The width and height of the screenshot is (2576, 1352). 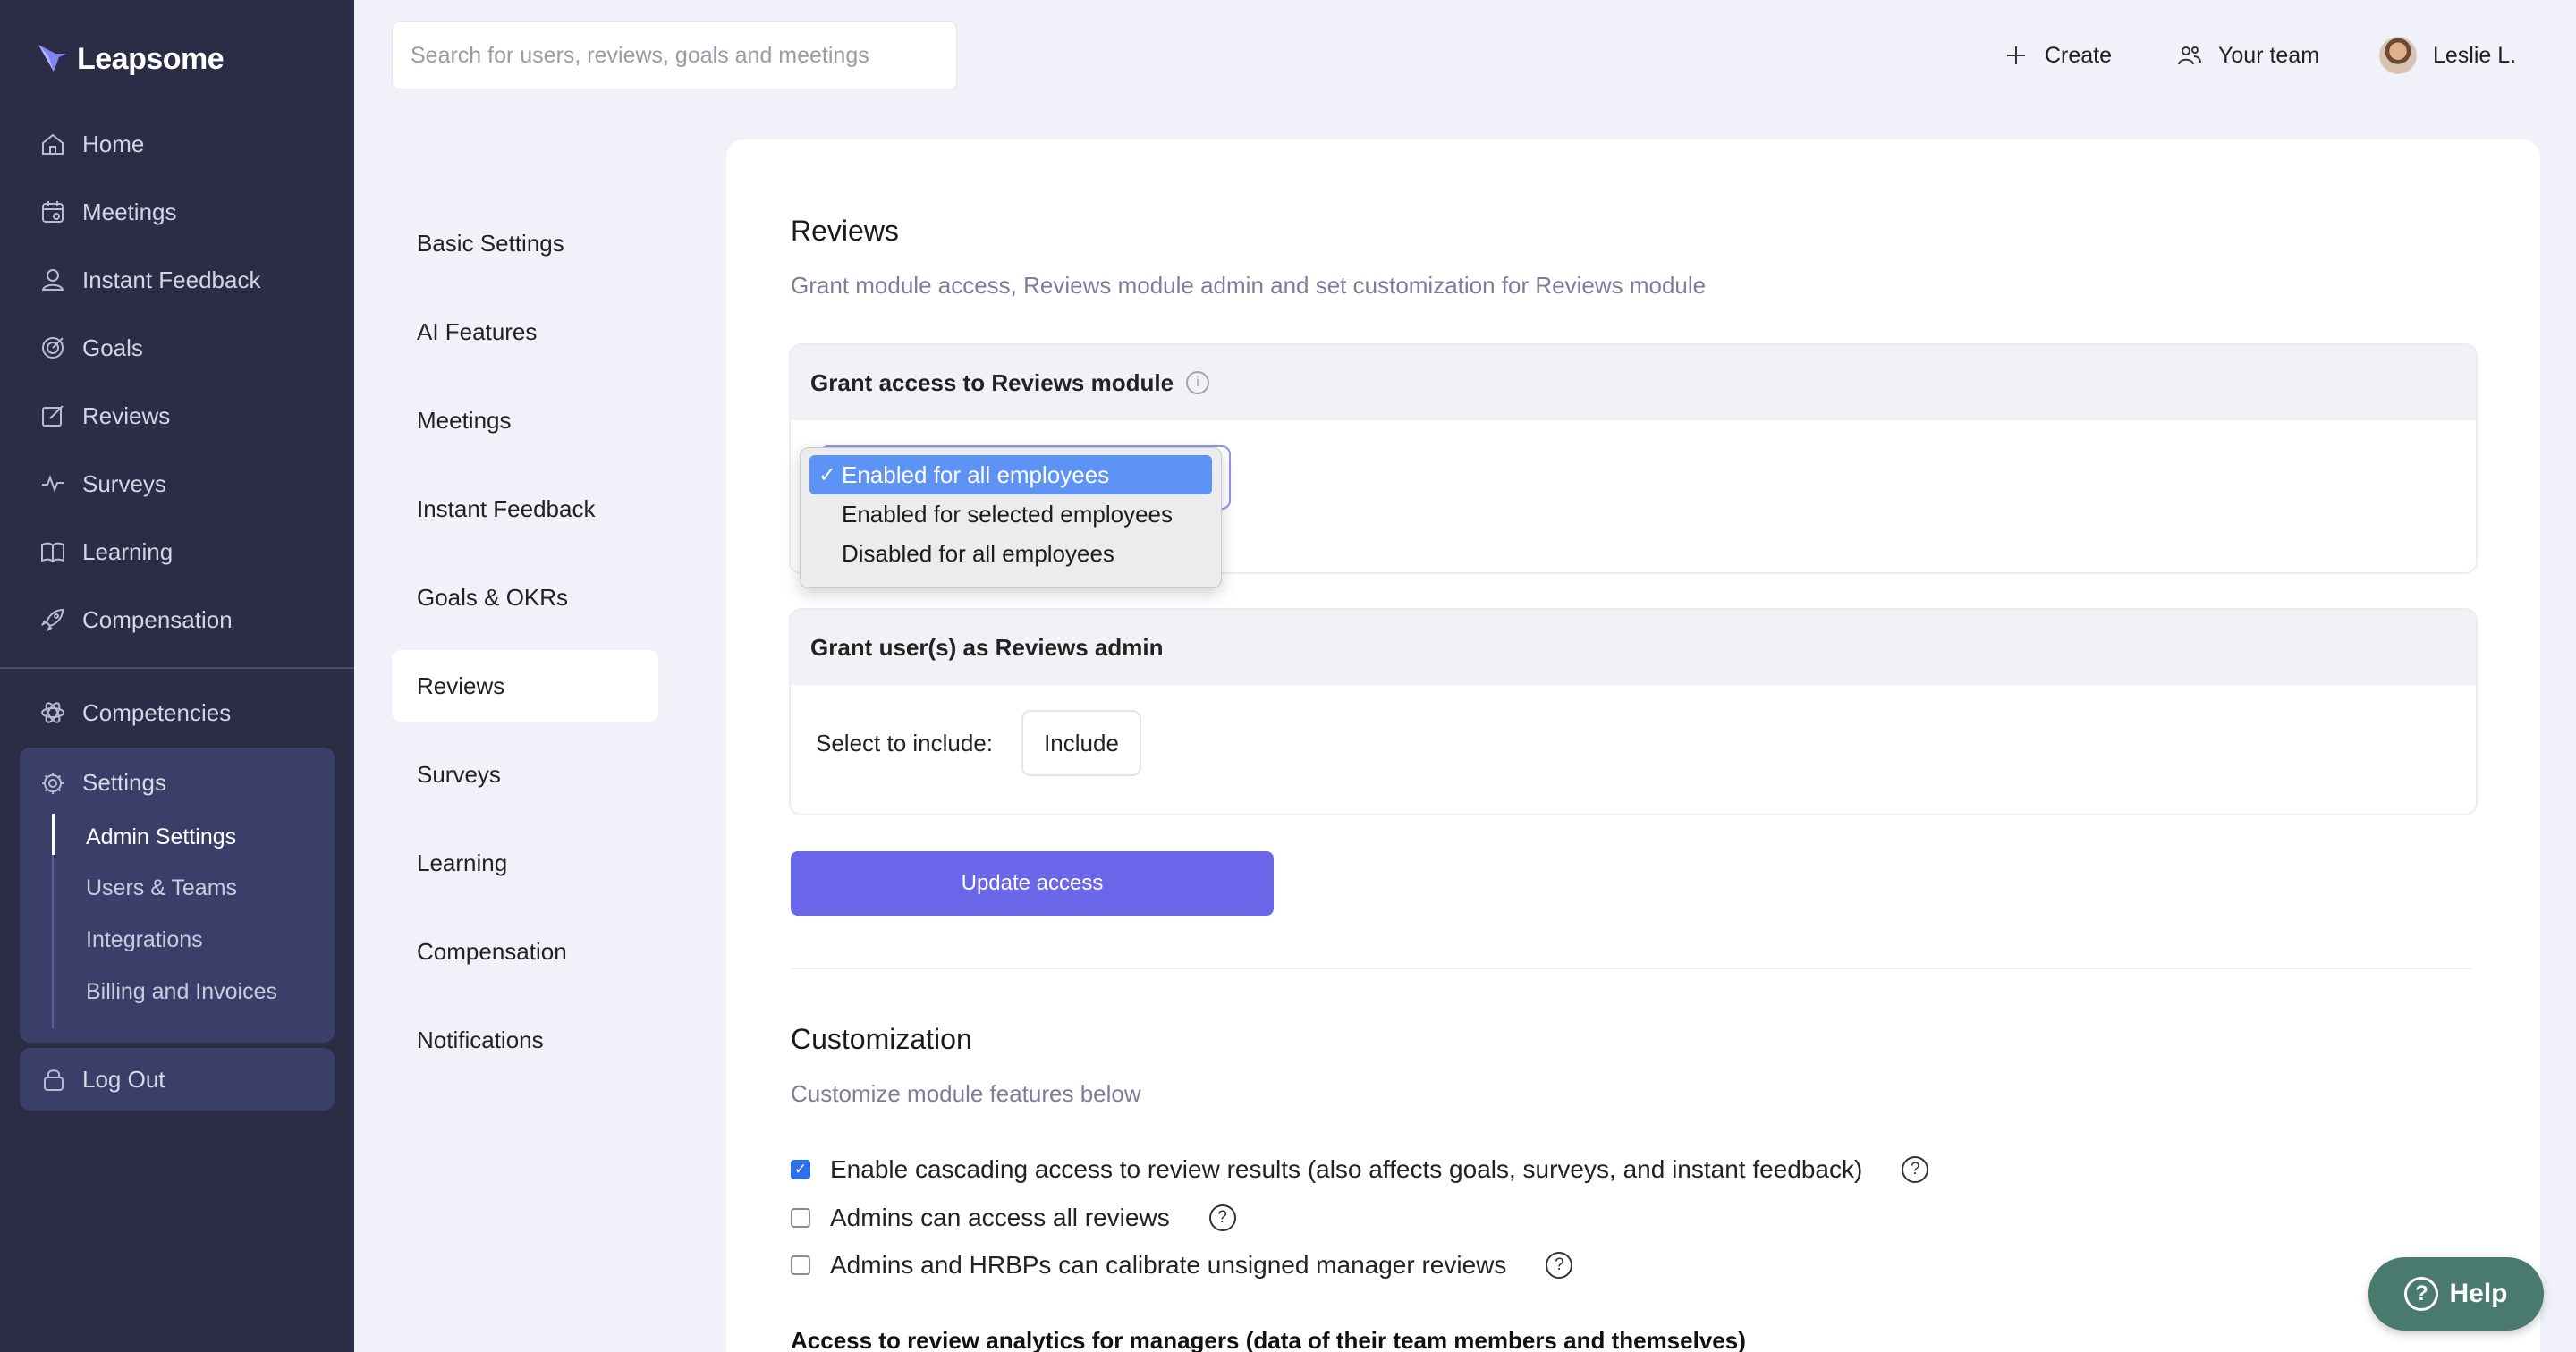 I want to click on sidebar-item-settings: Settings, so click(x=102, y=783).